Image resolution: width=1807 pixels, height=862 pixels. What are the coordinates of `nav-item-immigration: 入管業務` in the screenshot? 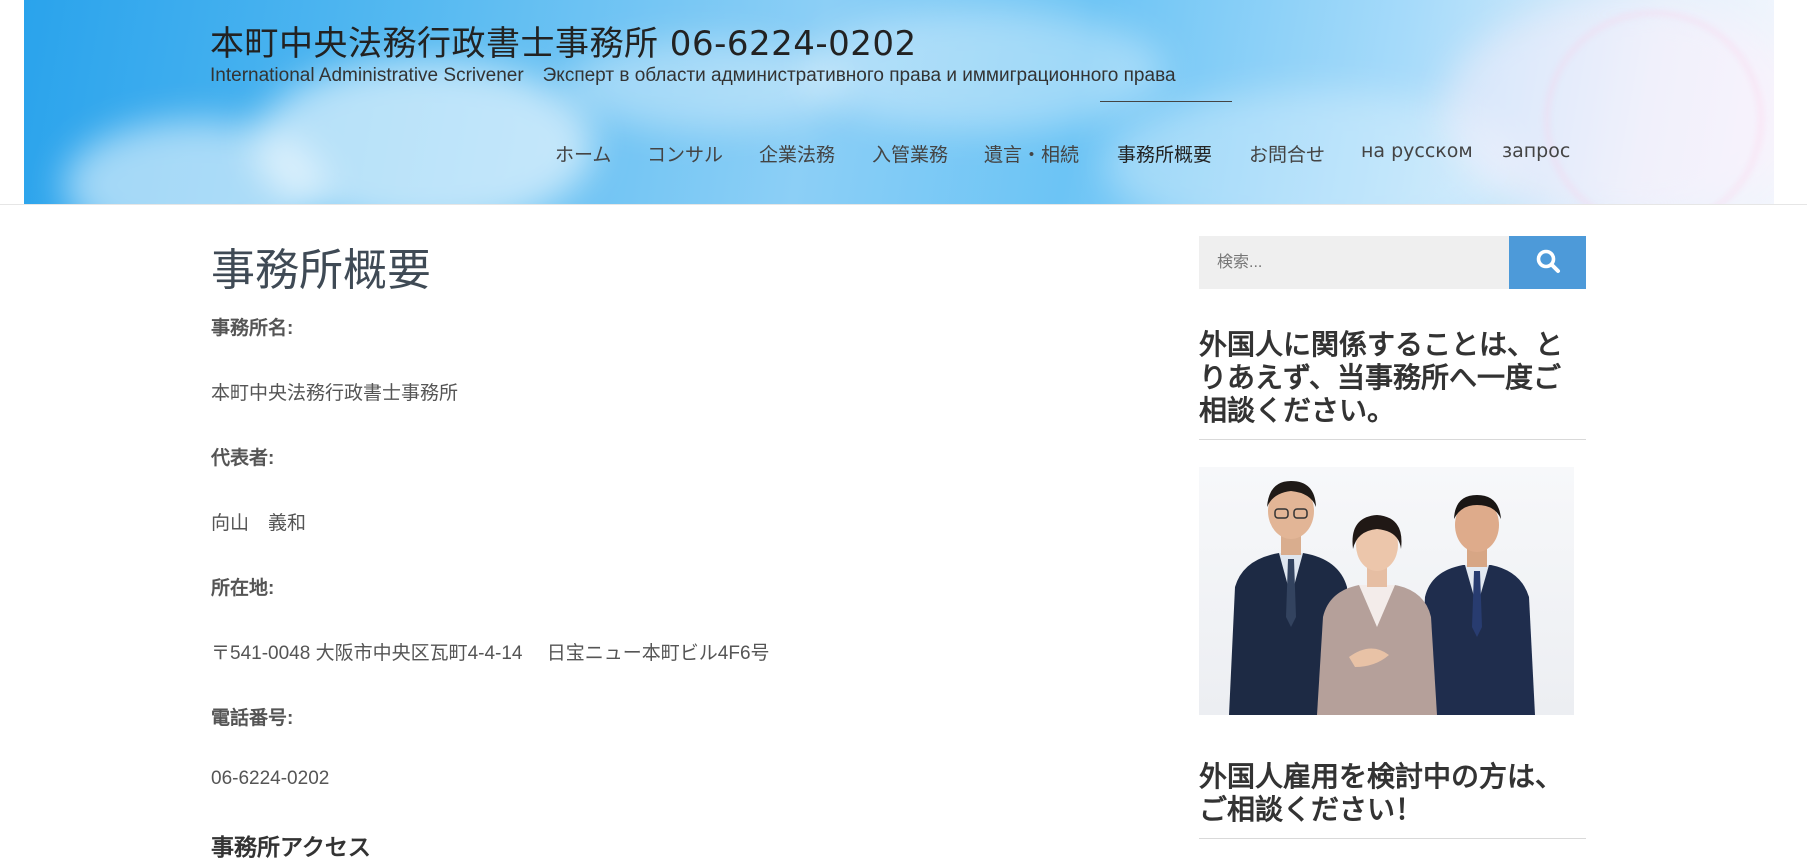 It's located at (910, 153).